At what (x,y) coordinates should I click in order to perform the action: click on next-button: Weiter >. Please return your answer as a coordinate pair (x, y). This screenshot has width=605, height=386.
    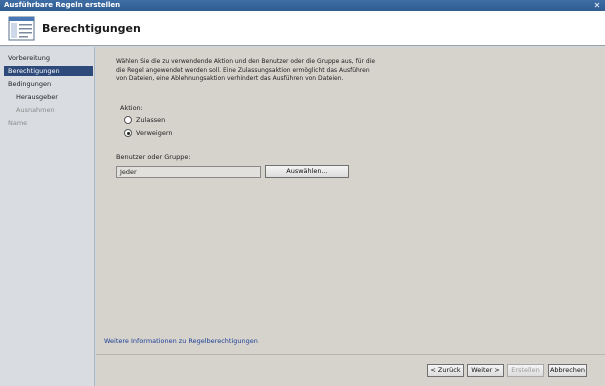
    Looking at the image, I should click on (485, 370).